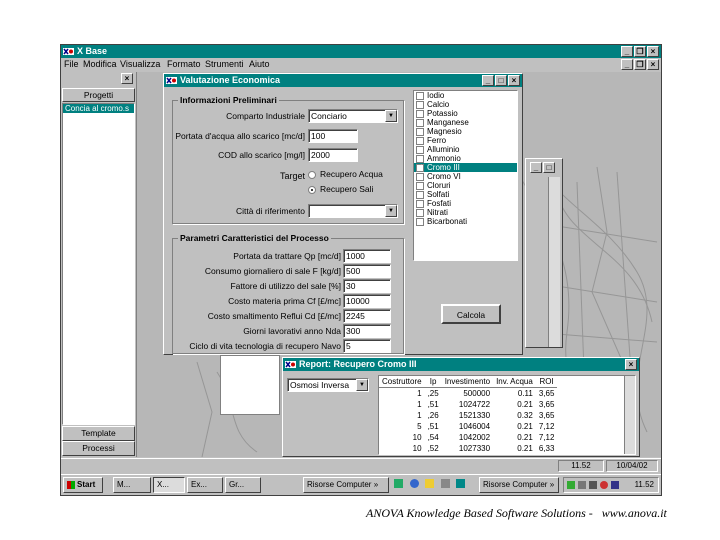 The height and width of the screenshot is (540, 720). Describe the element at coordinates (312, 174) in the screenshot. I see `radio-acqua-icon` at that location.